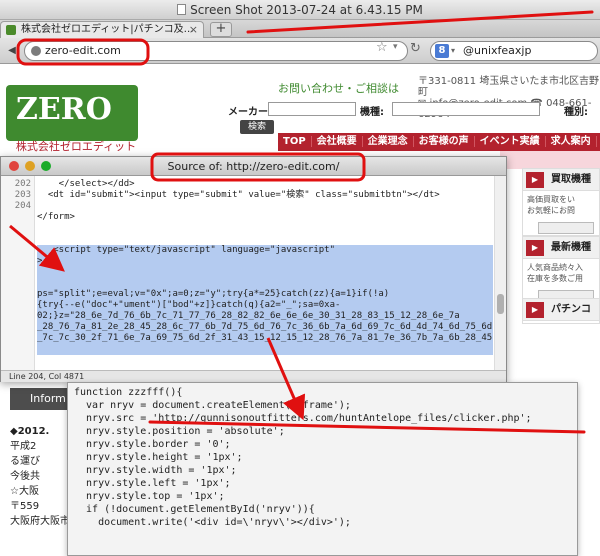 The image size is (600, 556). Describe the element at coordinates (338, 88) in the screenshot. I see `contact-heading: お問い合わせ・ご相談は` at that location.